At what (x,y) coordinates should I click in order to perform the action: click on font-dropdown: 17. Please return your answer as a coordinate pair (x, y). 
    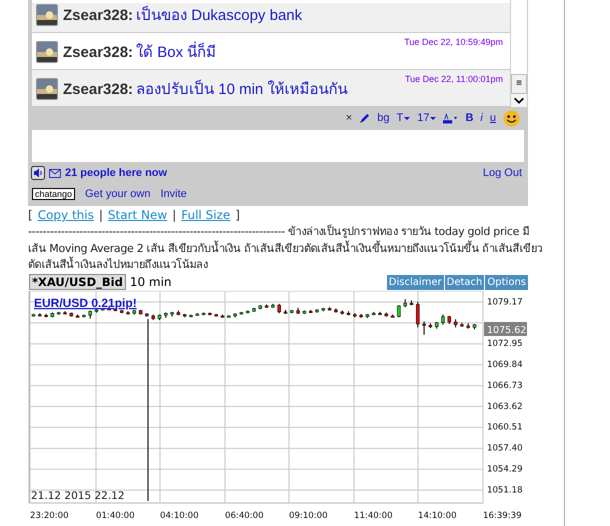
    Looking at the image, I should click on (426, 118).